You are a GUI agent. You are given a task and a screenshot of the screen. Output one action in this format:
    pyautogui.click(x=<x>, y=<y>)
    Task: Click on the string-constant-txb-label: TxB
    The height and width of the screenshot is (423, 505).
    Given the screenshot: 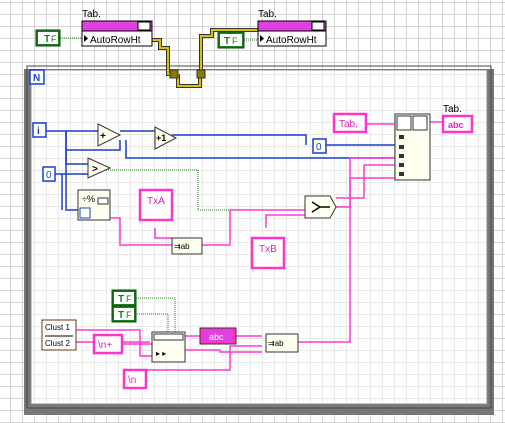 What is the action you would take?
    pyautogui.click(x=268, y=249)
    